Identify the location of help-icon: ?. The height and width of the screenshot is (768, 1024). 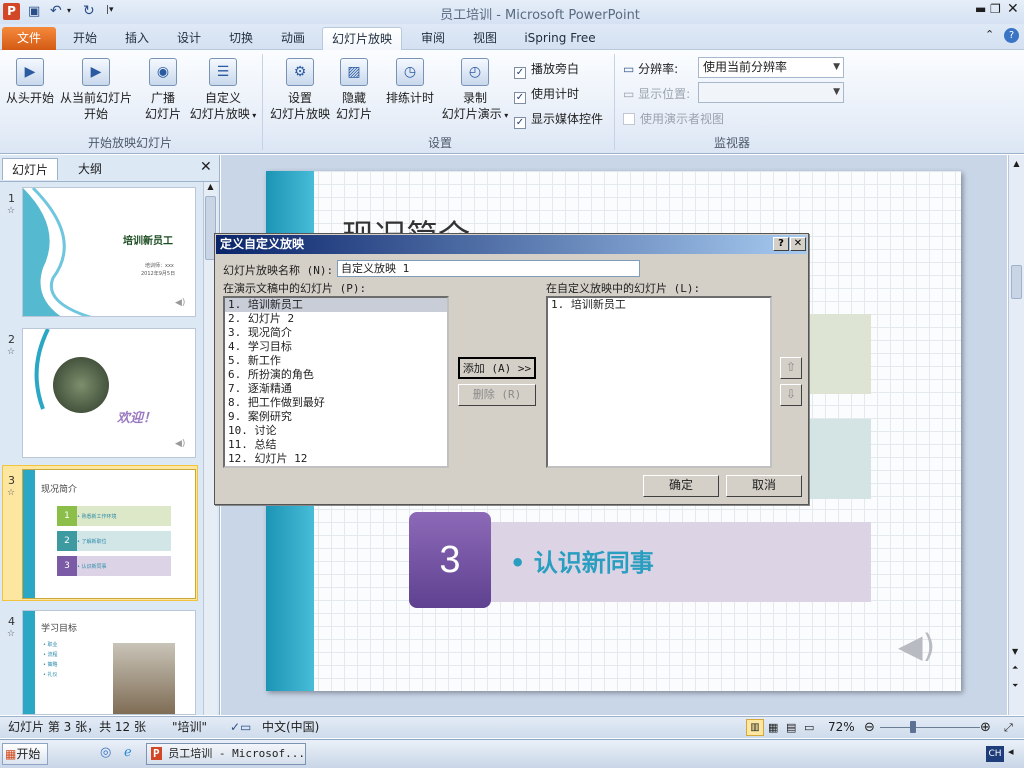
(1011, 35).